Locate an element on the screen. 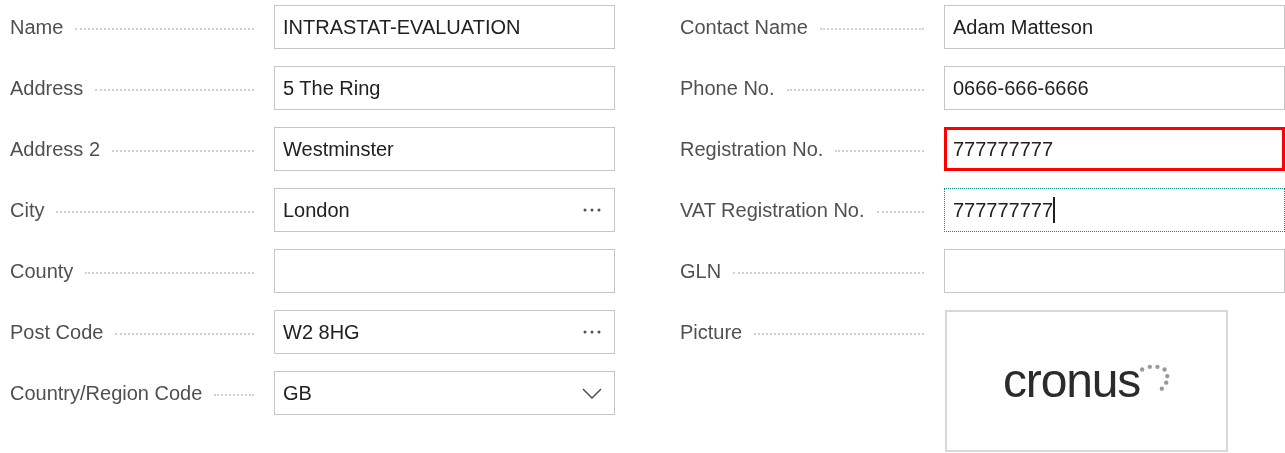  input-field: GB is located at coordinates (444, 393).